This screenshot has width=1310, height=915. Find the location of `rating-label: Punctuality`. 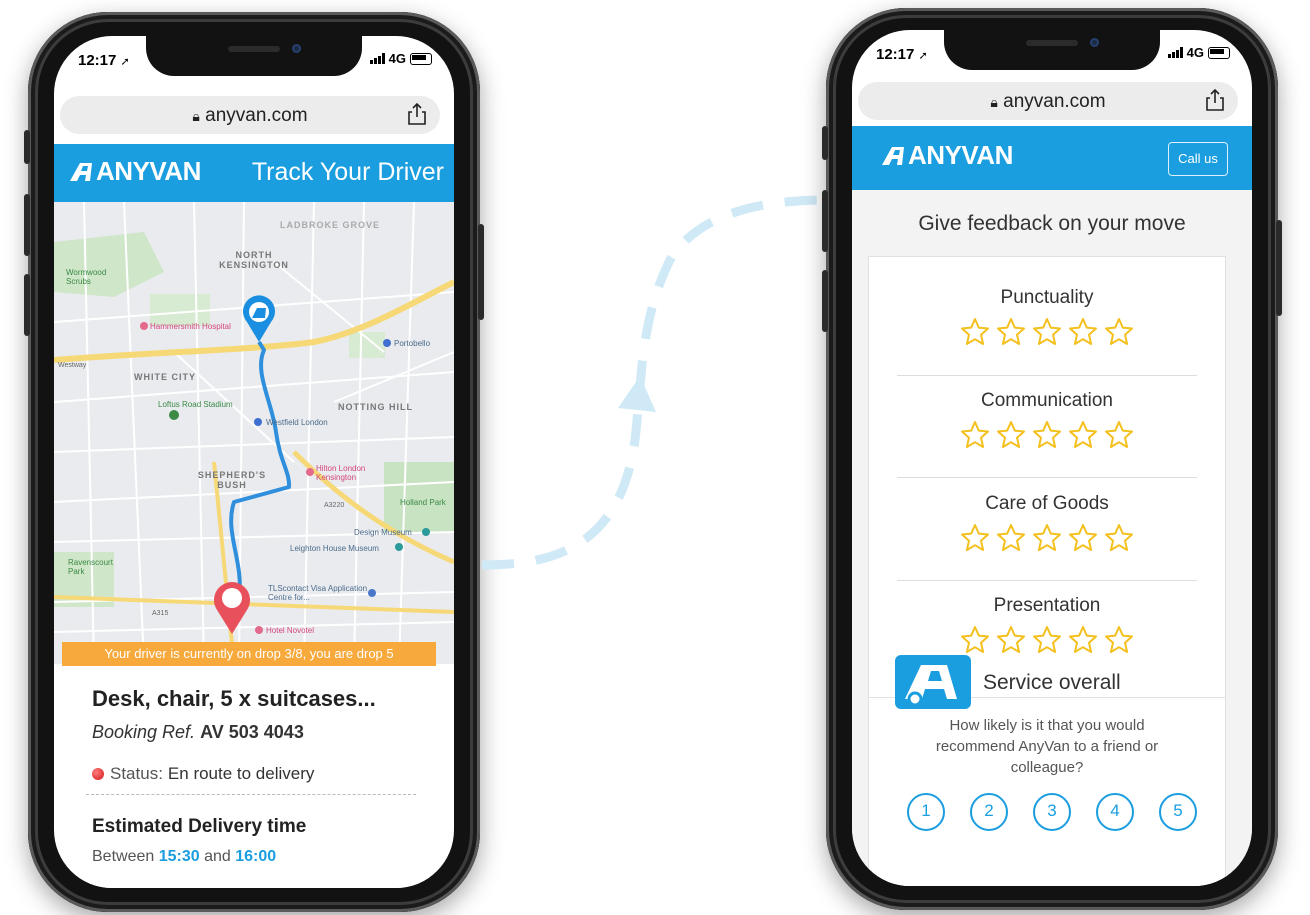

rating-label: Punctuality is located at coordinates (1047, 297).